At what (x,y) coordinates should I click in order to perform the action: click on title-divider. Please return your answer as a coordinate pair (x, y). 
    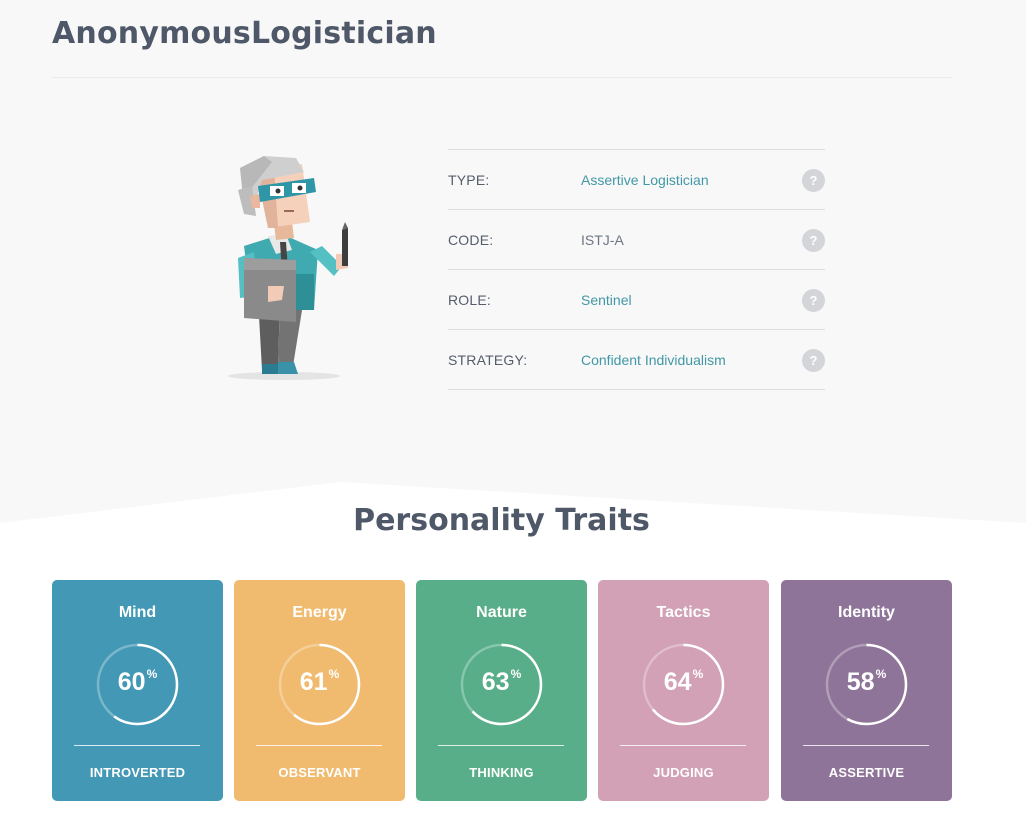
    Looking at the image, I should click on (502, 77).